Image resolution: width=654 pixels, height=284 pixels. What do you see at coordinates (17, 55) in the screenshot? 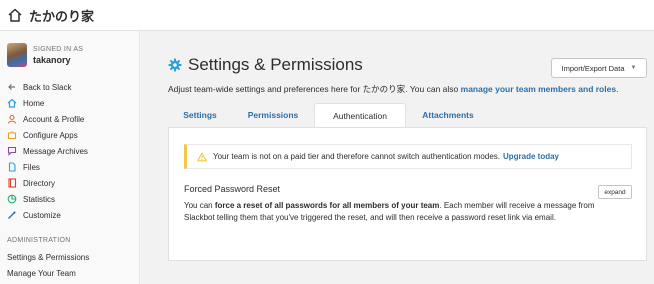
I see `avatar` at bounding box center [17, 55].